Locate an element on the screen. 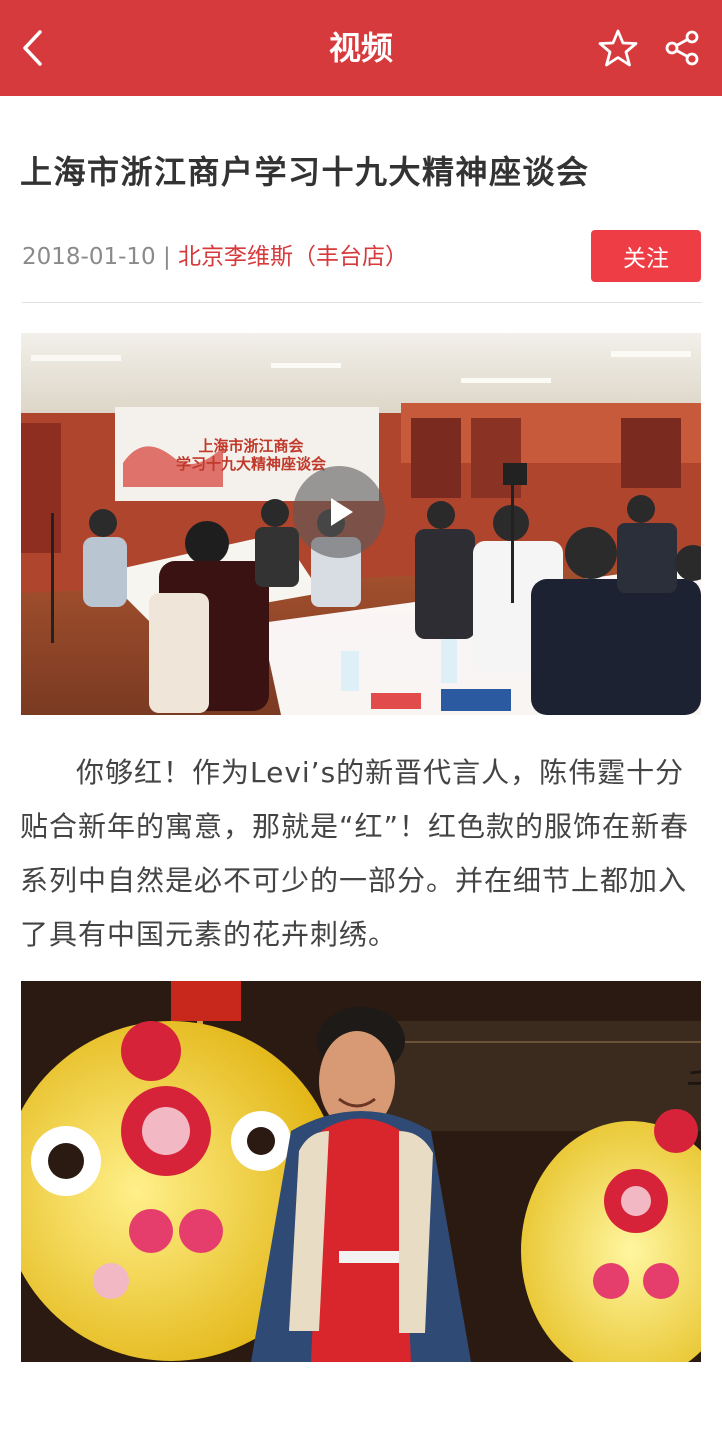 The width and height of the screenshot is (722, 1432). favorite-button is located at coordinates (618, 48).